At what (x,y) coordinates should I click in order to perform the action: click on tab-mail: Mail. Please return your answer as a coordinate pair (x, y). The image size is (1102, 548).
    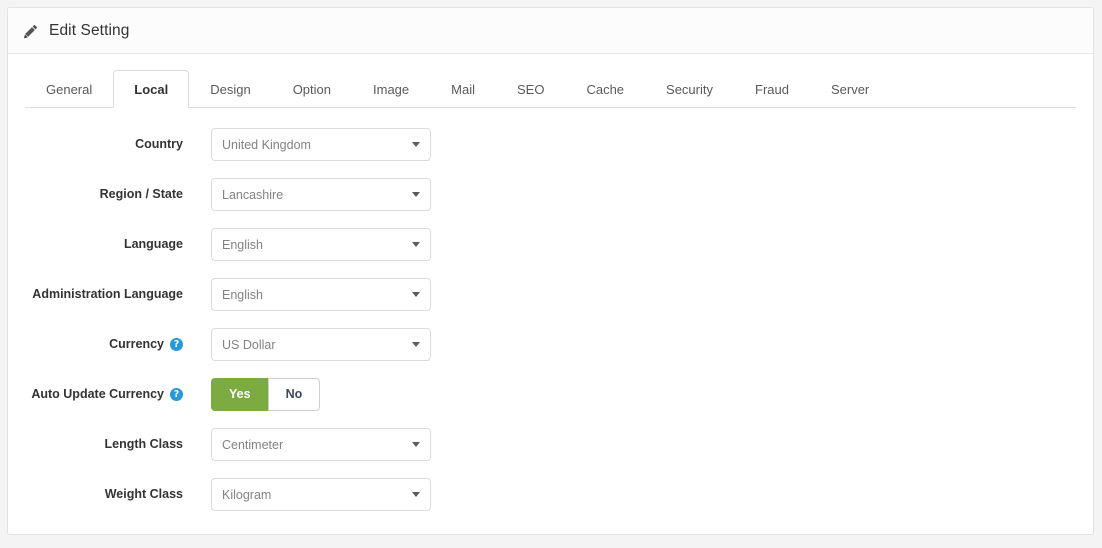
    Looking at the image, I should click on (463, 89).